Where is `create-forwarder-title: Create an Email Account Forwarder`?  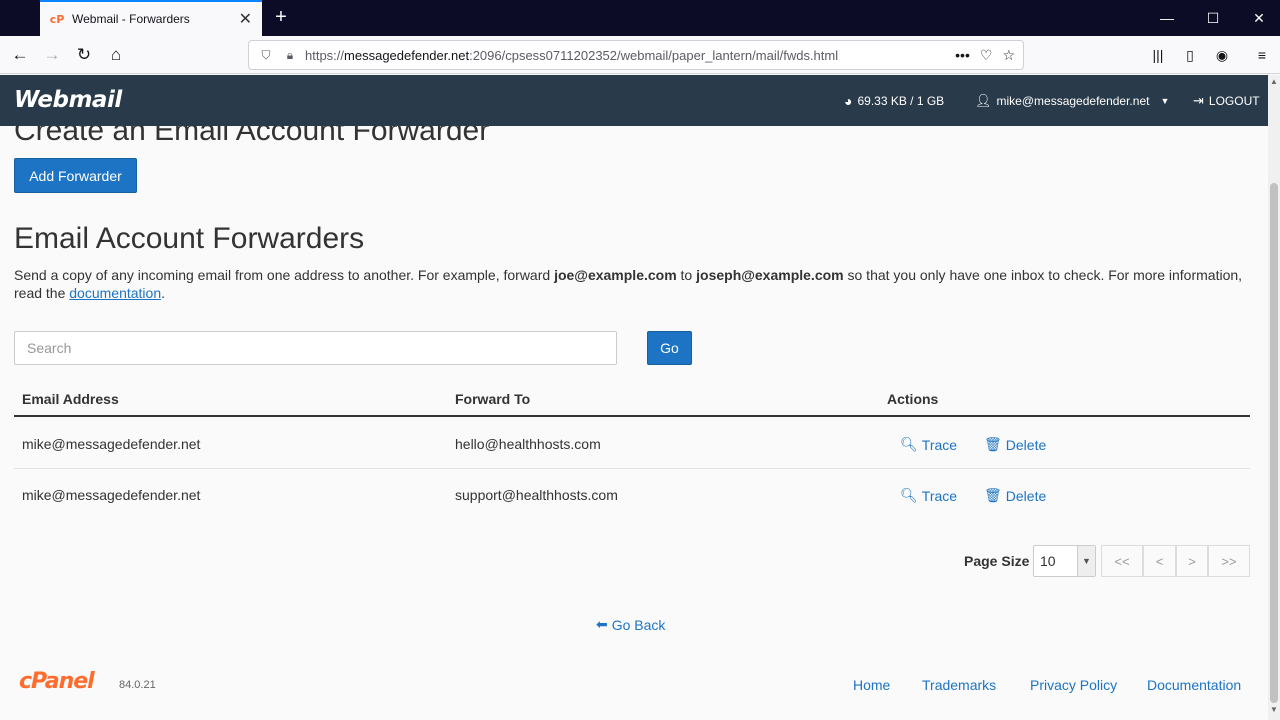
create-forwarder-title: Create an Email Account Forwarder is located at coordinates (252, 136).